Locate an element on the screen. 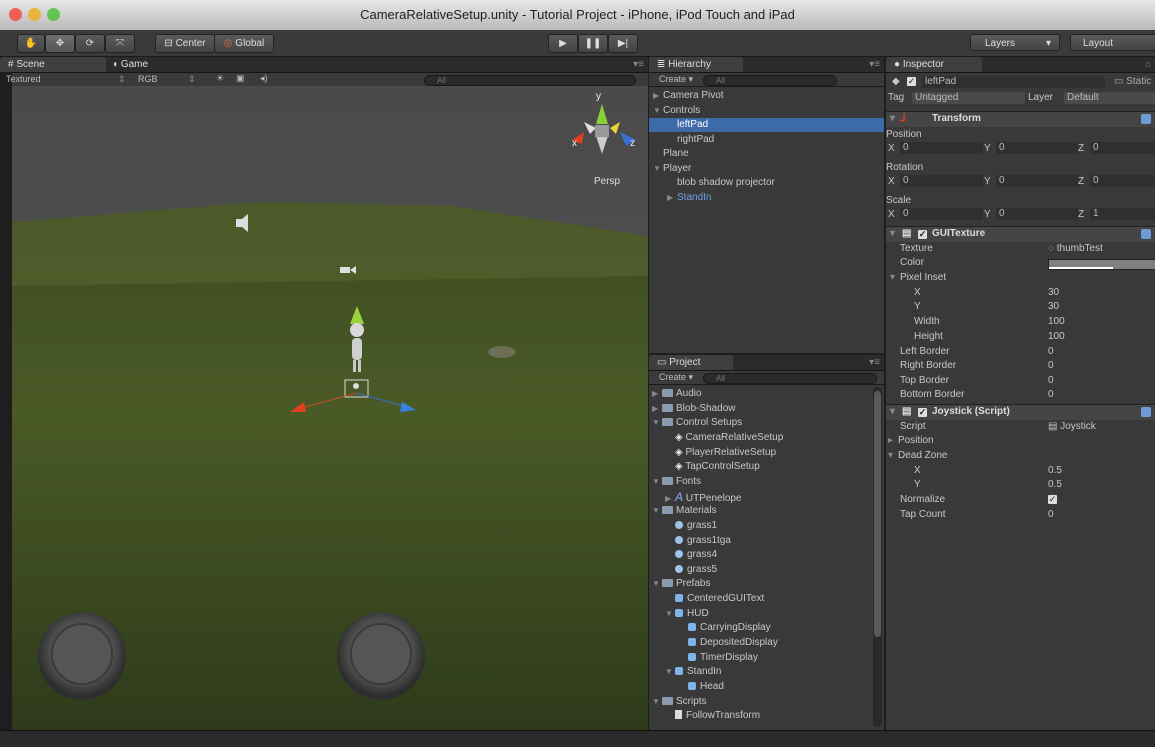 The width and height of the screenshot is (1155, 747). project-item: ▼ StandIn is located at coordinates (766, 672).